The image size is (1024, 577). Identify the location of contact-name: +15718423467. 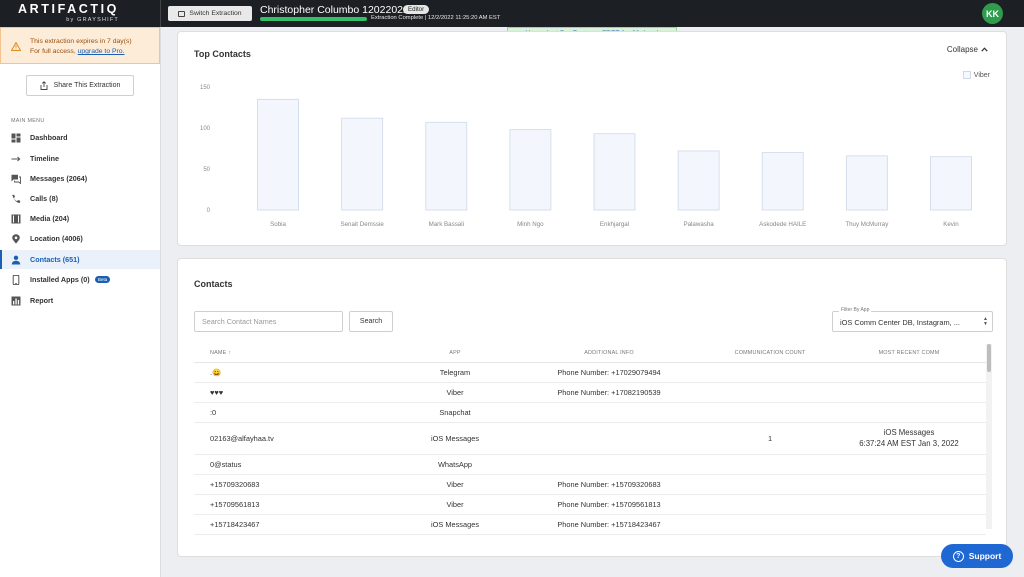
(235, 524).